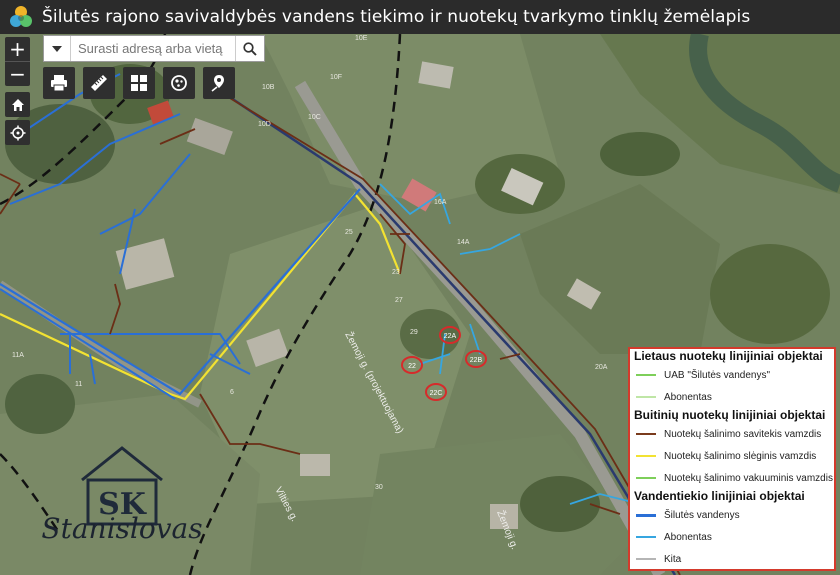 The width and height of the screenshot is (840, 575). I want to click on legend-item: Šilutės vandenys, so click(732, 515).